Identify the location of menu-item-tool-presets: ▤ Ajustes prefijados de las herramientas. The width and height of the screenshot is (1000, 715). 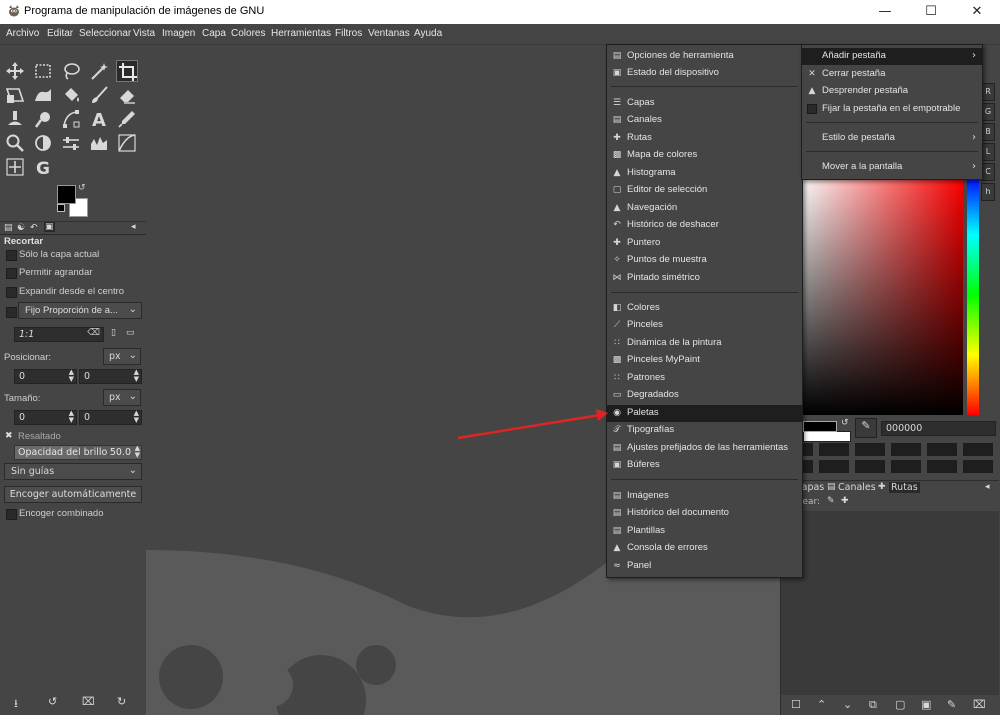
(704, 448).